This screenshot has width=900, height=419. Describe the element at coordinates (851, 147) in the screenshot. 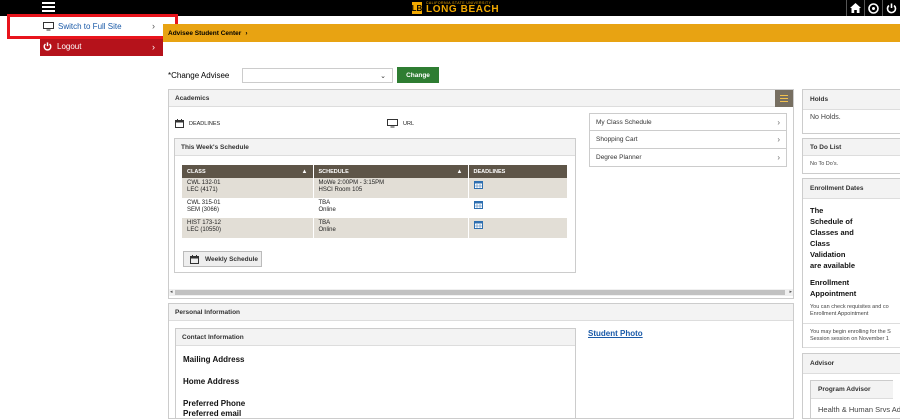

I see `todo-title: To Do List` at that location.